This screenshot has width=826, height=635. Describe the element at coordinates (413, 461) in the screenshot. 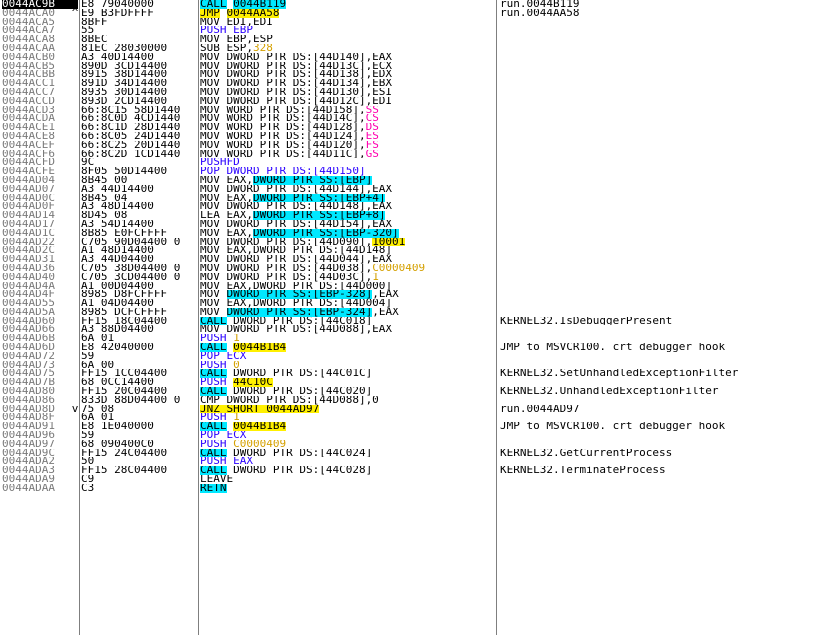

I see `instruction-row: 0044ADA2 50 PUSH EAX` at that location.